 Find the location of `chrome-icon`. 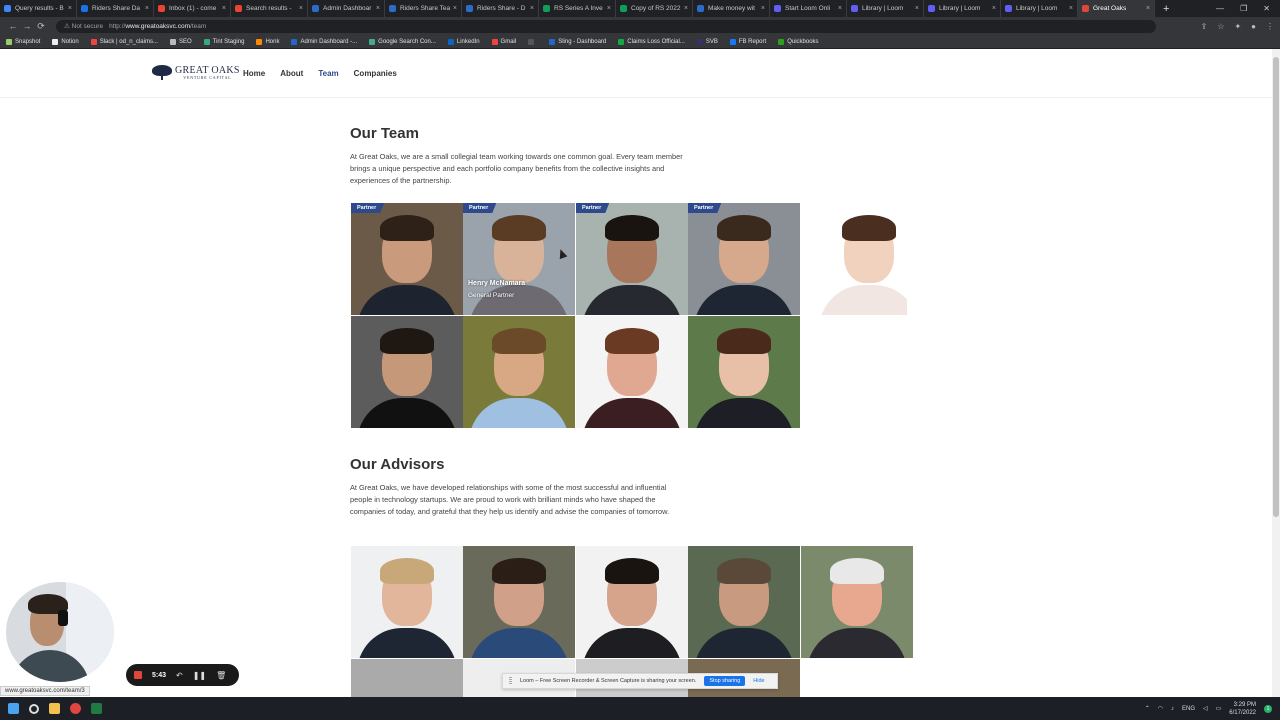

chrome-icon is located at coordinates (75, 708).